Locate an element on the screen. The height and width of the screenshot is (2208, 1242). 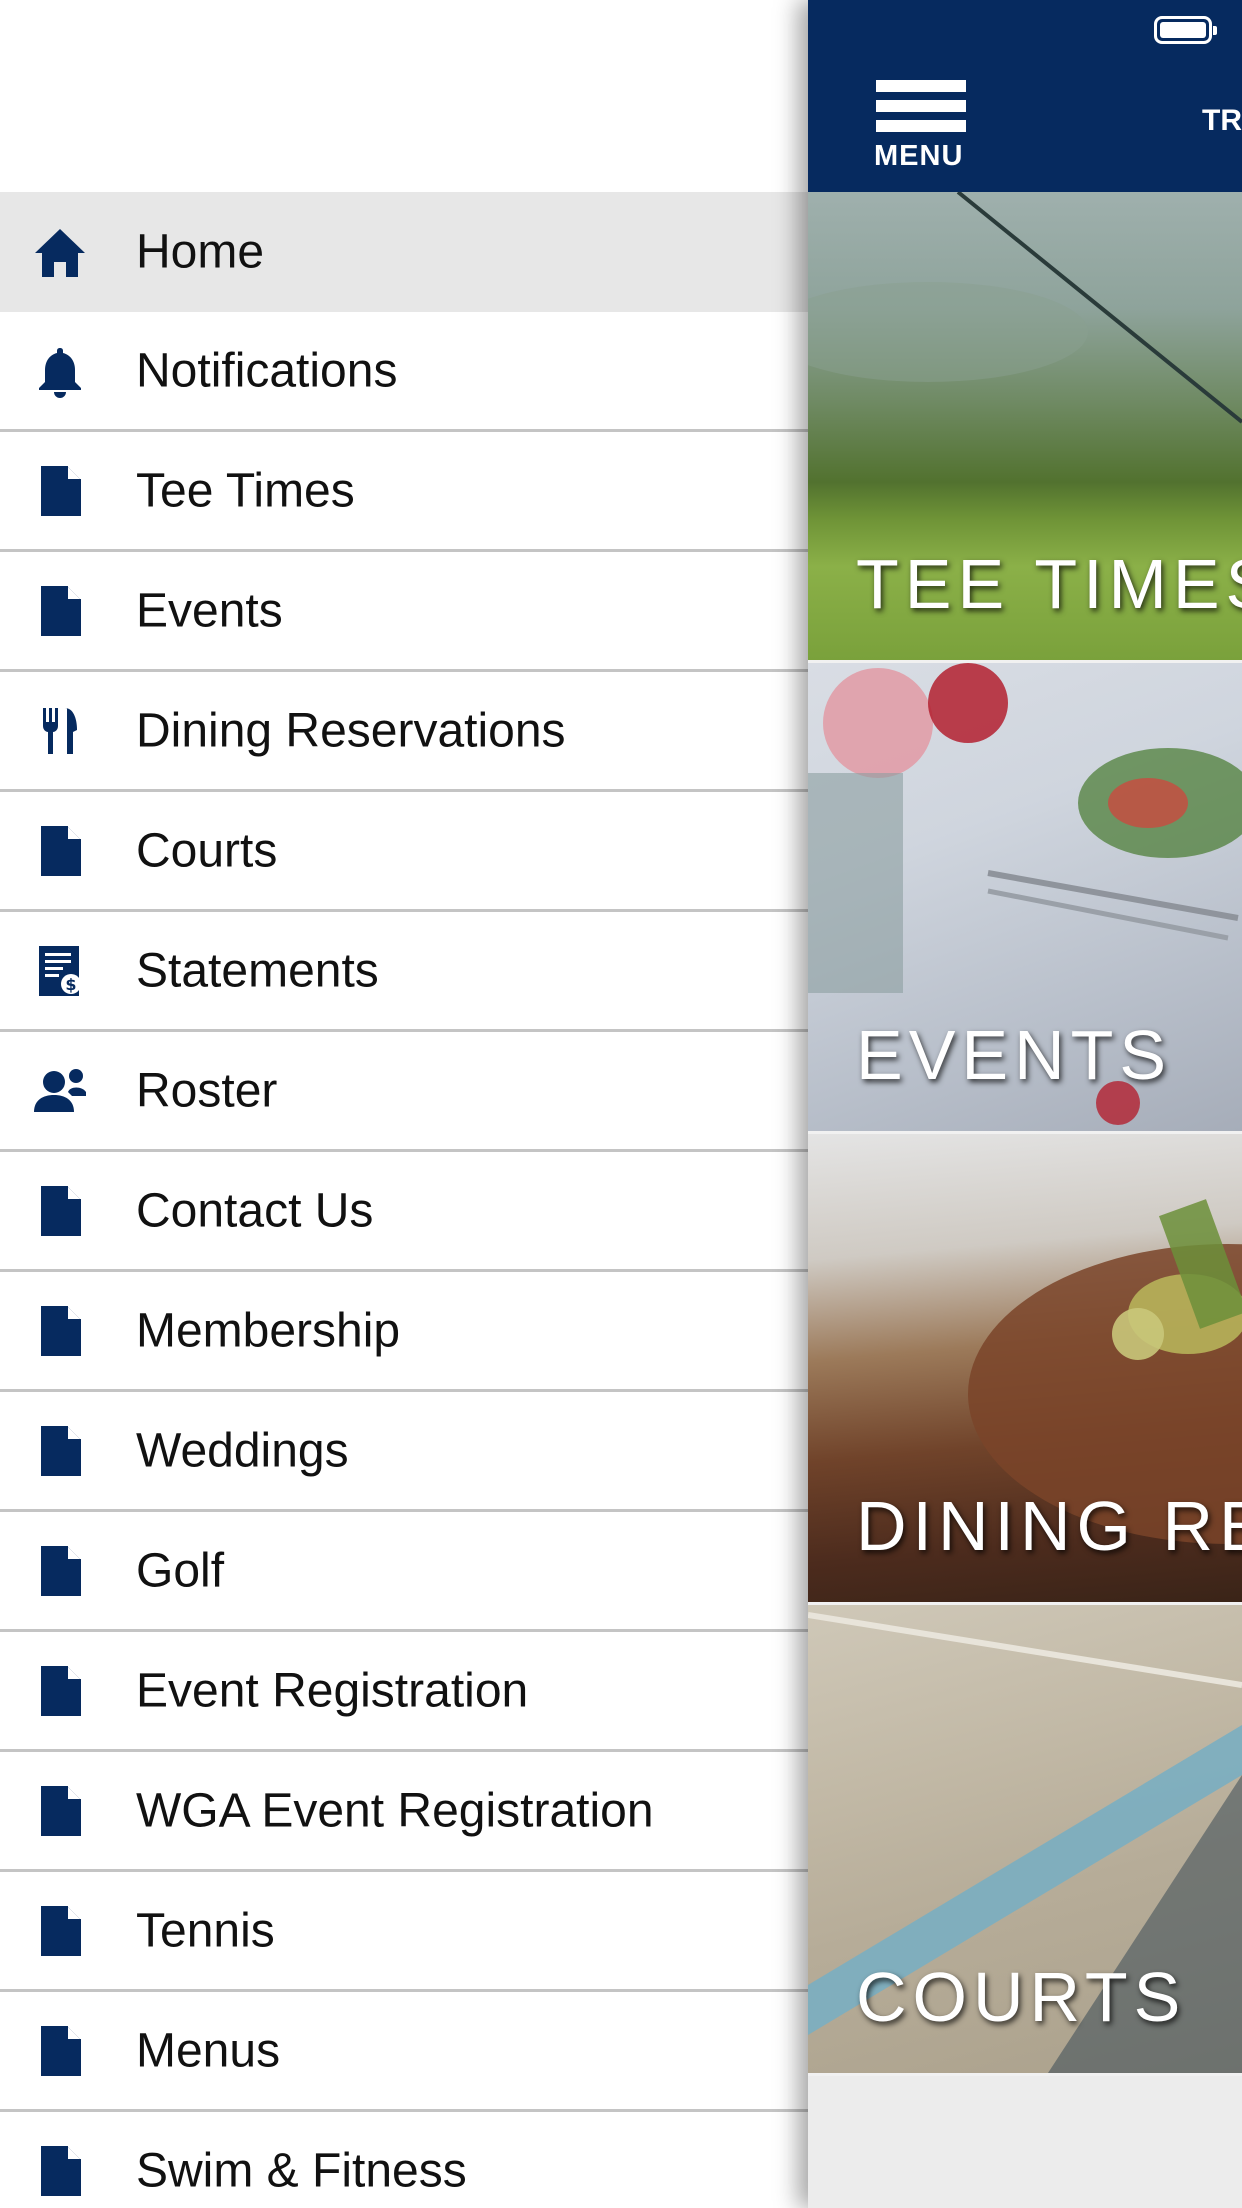
statement-icon: $ is located at coordinates (60, 971).